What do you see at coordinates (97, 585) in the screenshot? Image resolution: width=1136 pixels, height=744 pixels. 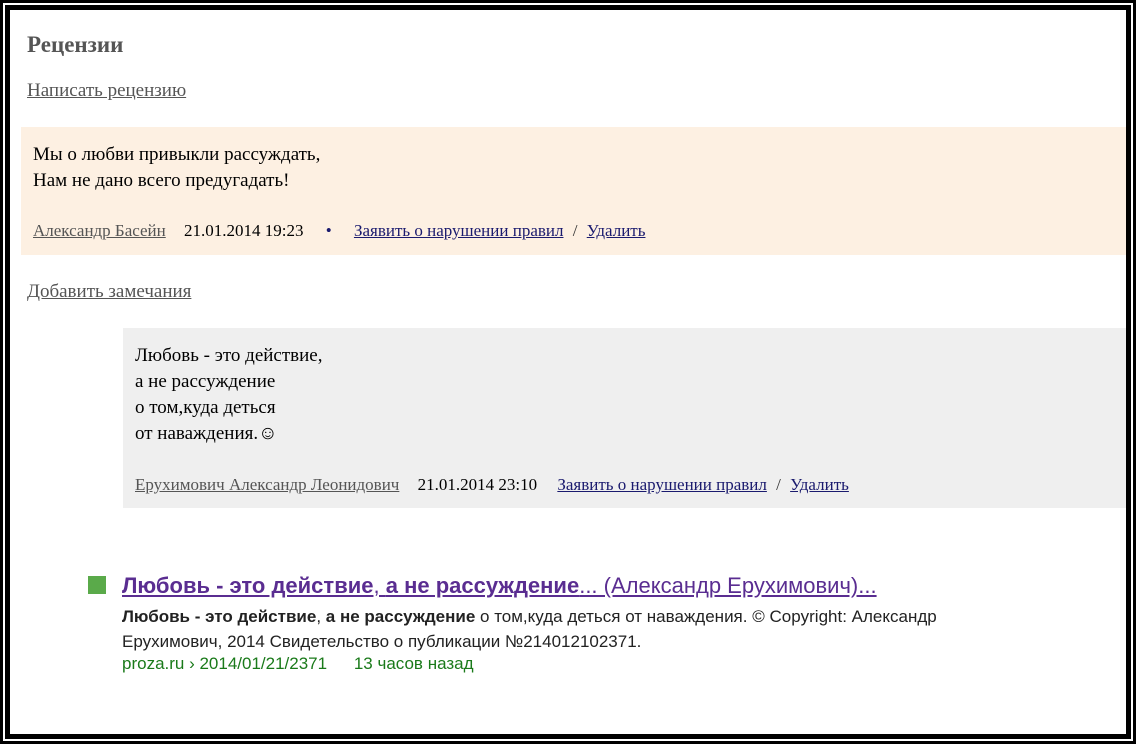 I see `green-square-icon` at bounding box center [97, 585].